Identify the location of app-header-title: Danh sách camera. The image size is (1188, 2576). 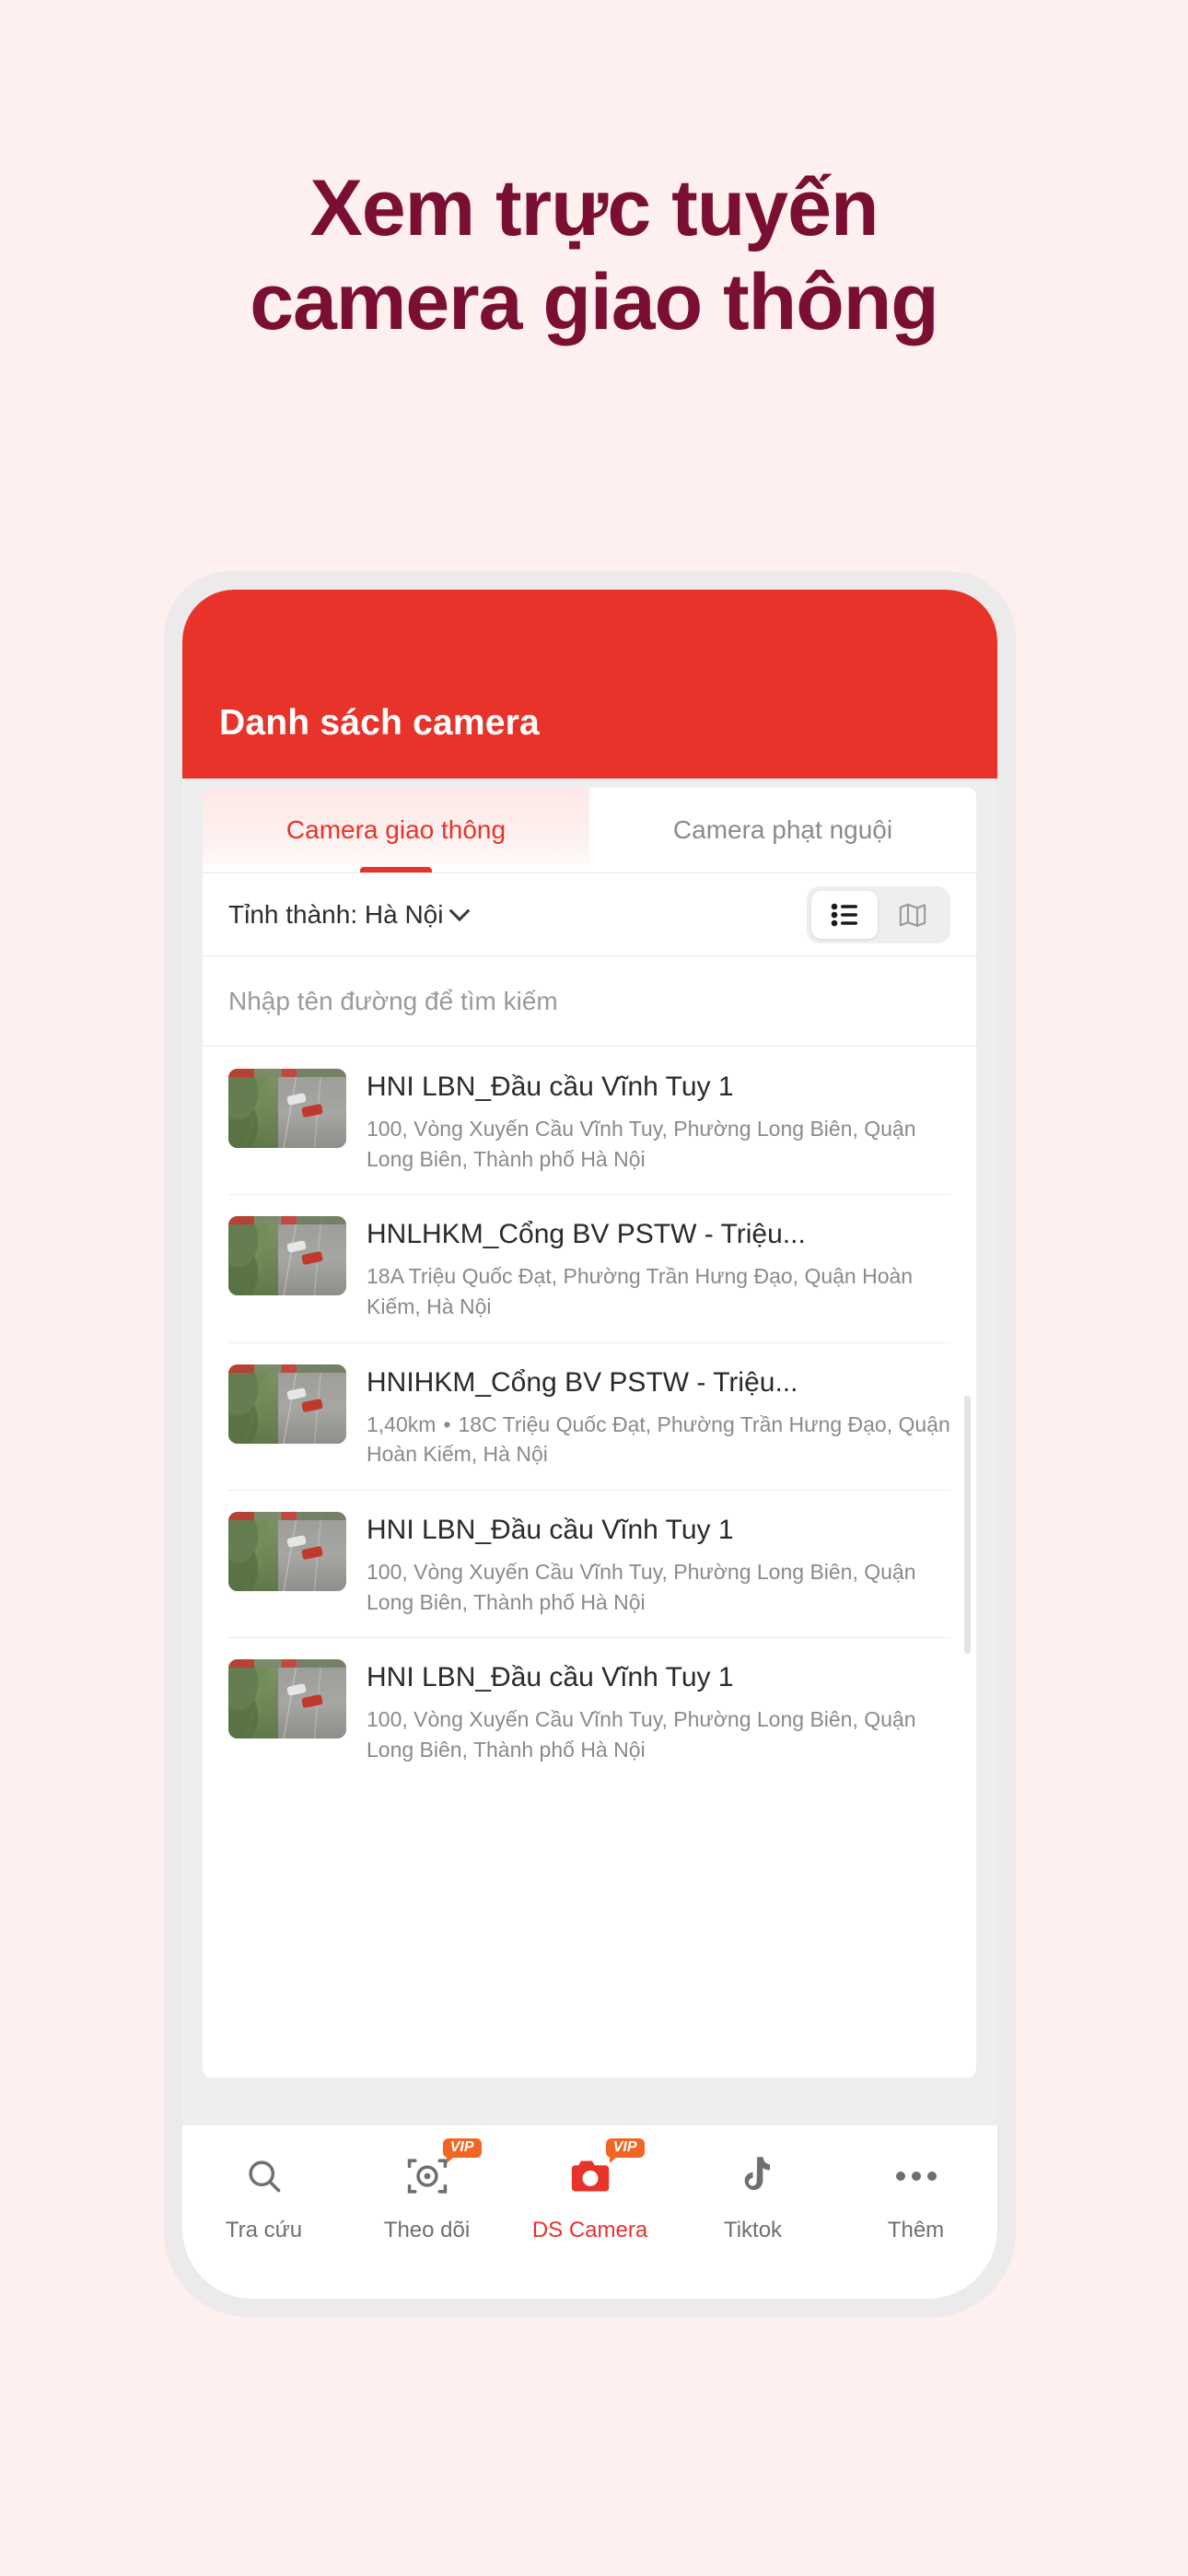
(379, 723).